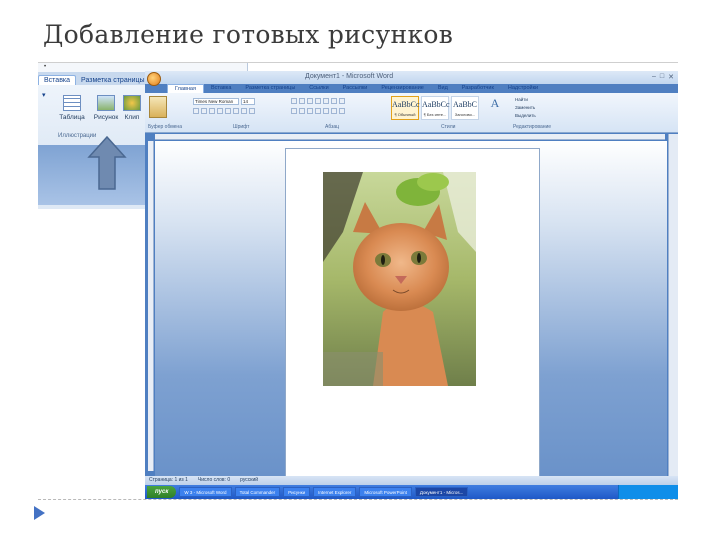 This screenshot has width=720, height=540. What do you see at coordinates (411, 78) in the screenshot?
I see `word-titlebar: Документ1 - Microsoft Word – □ ✕` at bounding box center [411, 78].